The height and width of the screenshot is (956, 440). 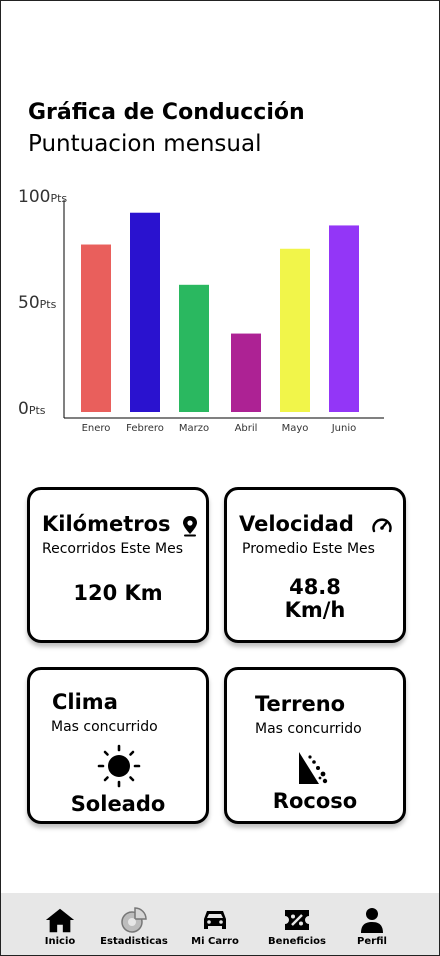 I want to click on velocidad-card: Velocidad Promedio Este Mes 48.8 Km/h, so click(x=315, y=565).